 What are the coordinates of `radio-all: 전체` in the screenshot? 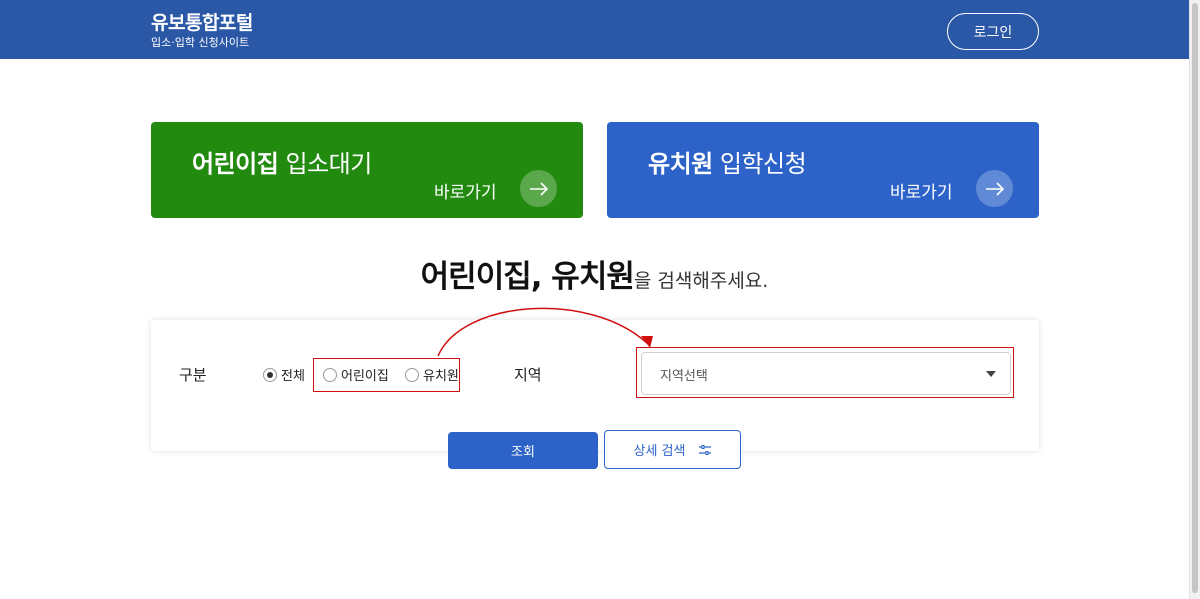 It's located at (284, 374).